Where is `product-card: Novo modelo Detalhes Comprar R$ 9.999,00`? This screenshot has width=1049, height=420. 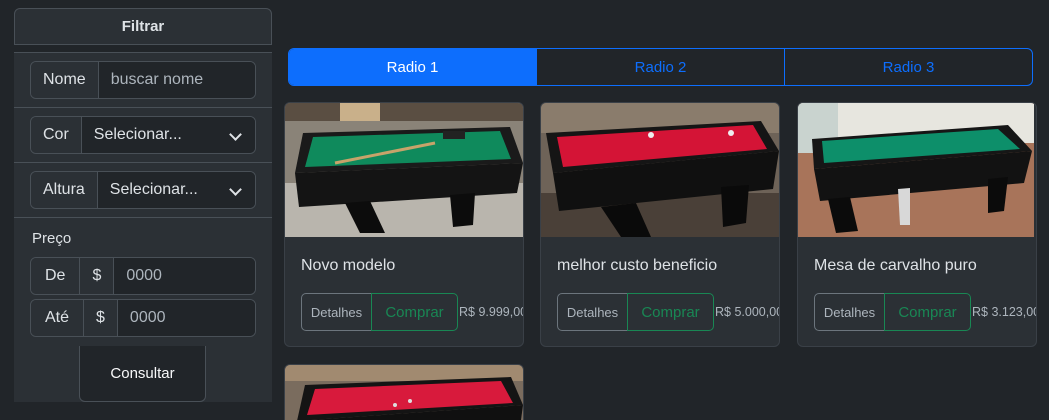
product-card: Novo modelo Detalhes Comprar R$ 9.999,00 is located at coordinates (404, 224).